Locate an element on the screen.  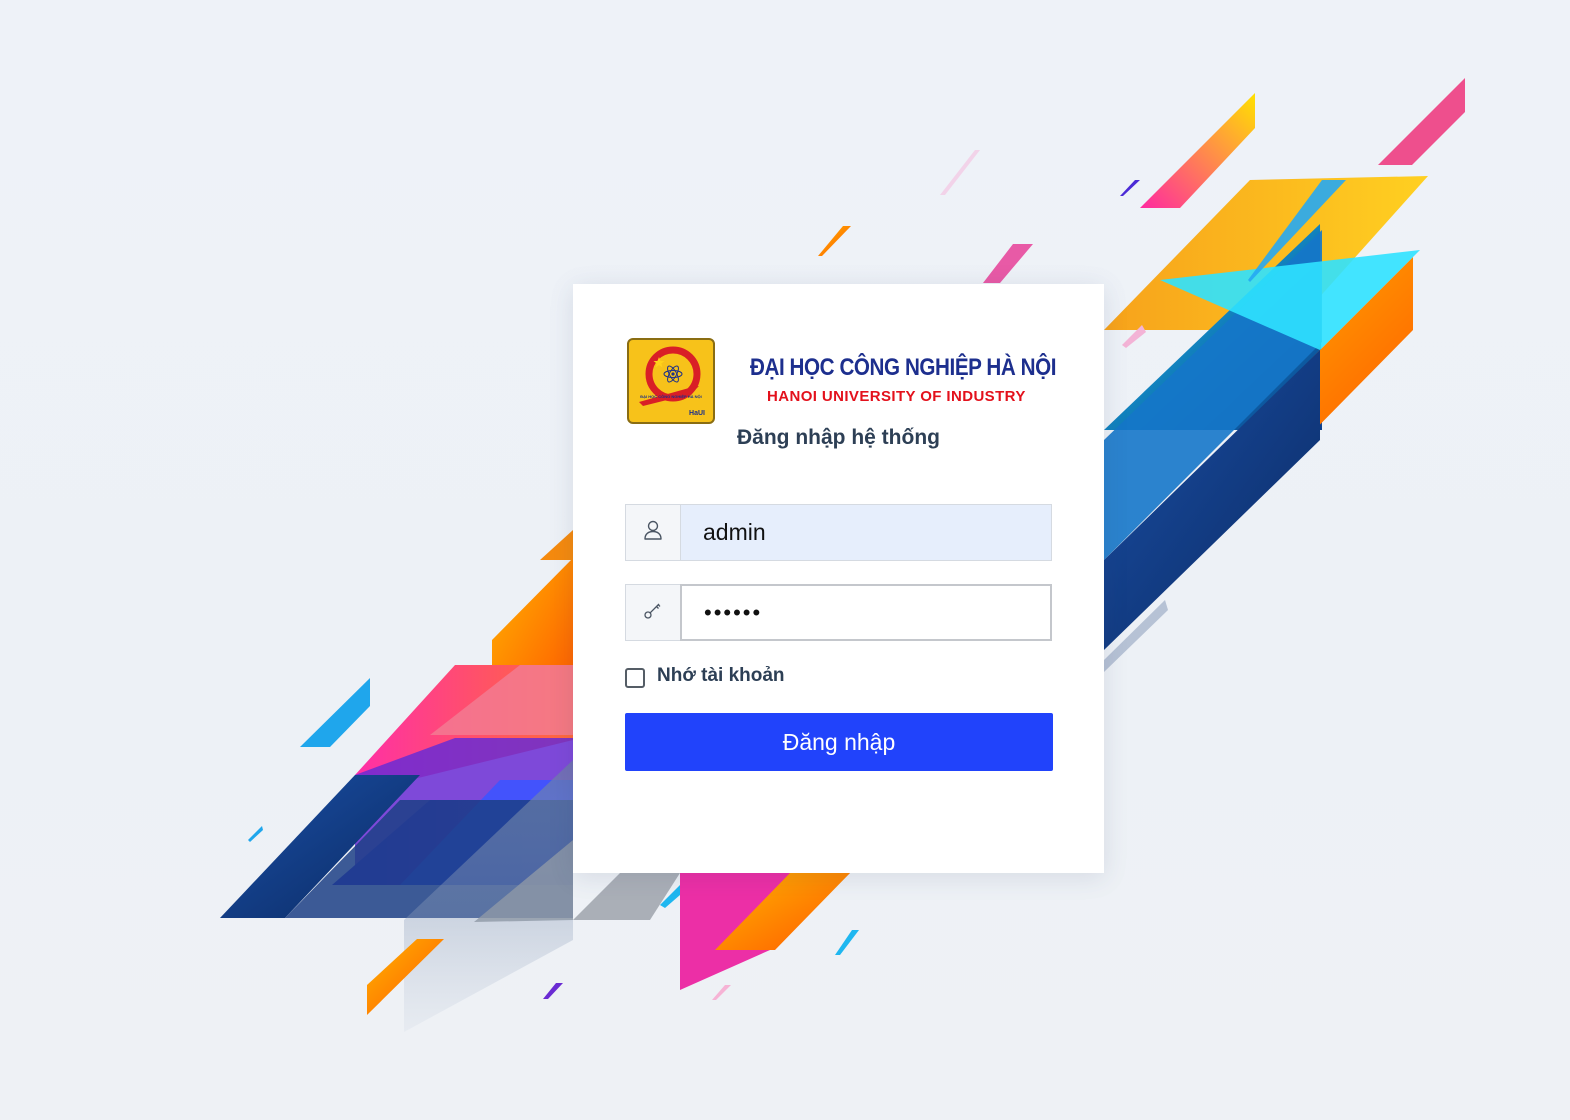
username-input-group is located at coordinates (838, 532).